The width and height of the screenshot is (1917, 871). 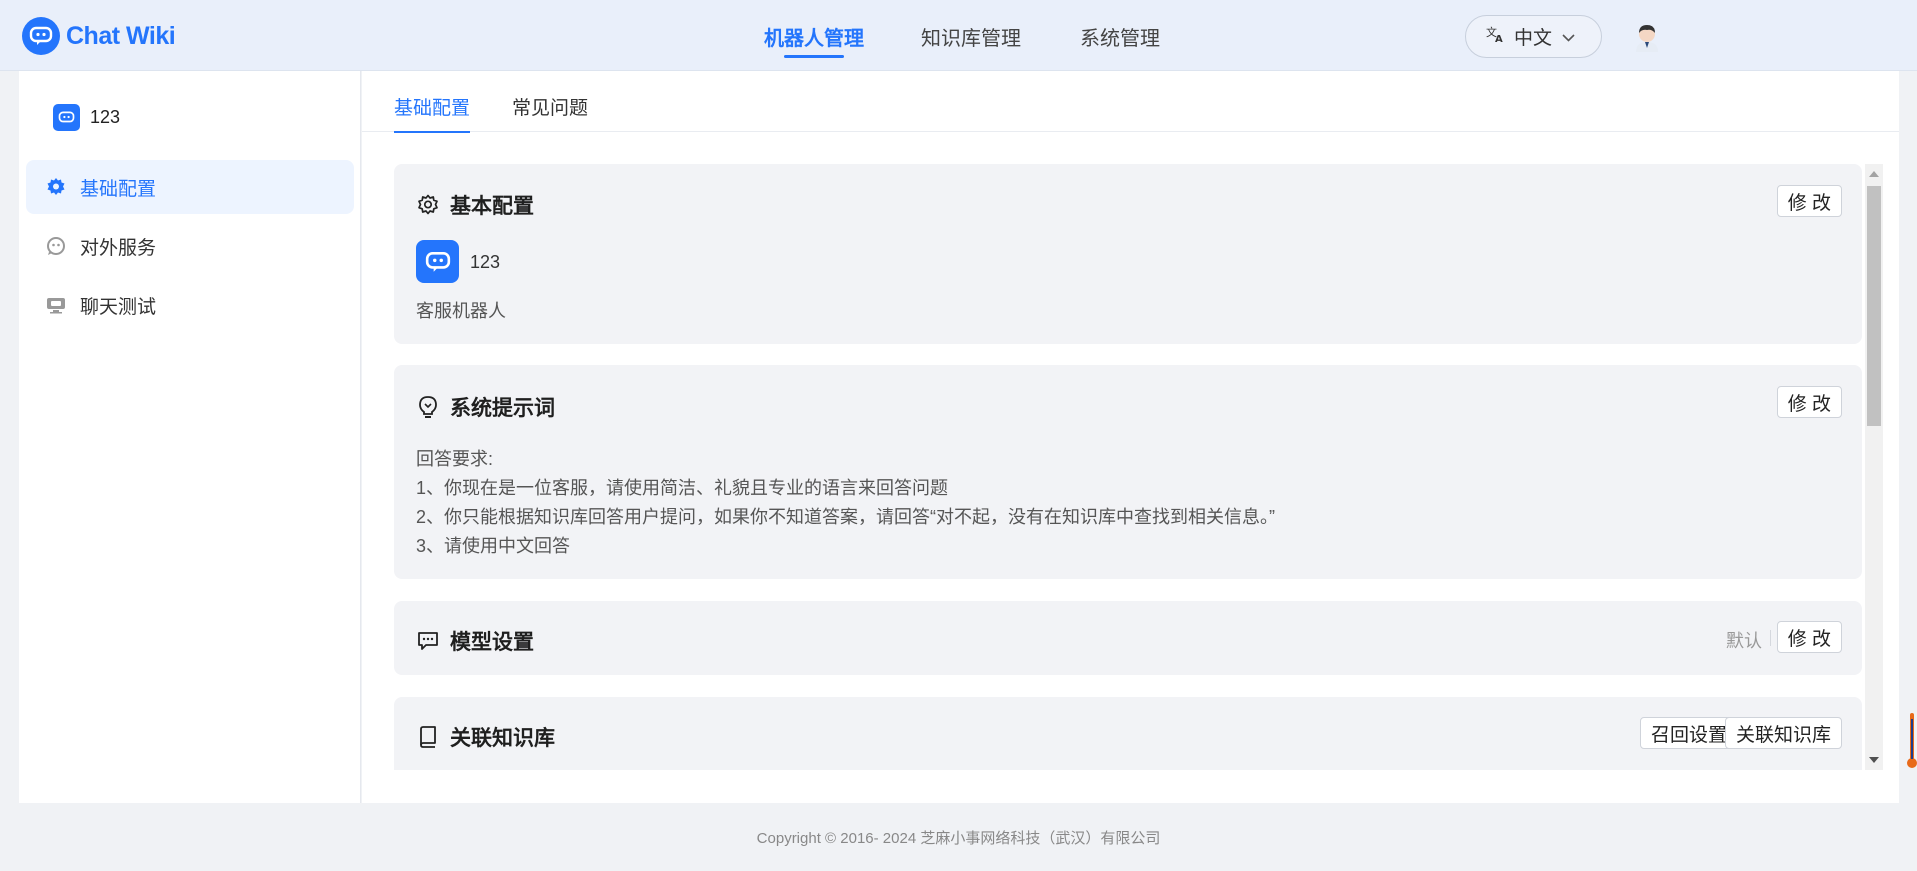 I want to click on scroll-down-arrow-icon, so click(x=1874, y=760).